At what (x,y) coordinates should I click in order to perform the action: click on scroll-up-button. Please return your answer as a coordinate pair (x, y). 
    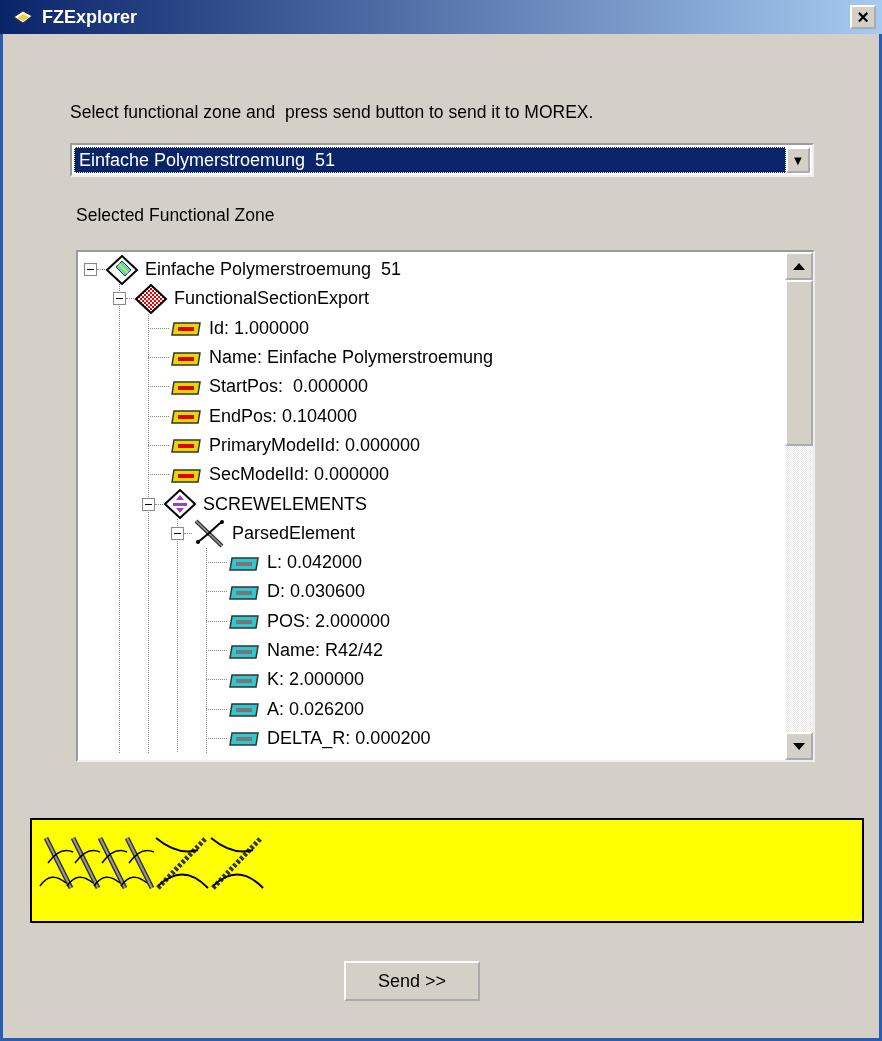
    Looking at the image, I should click on (799, 266).